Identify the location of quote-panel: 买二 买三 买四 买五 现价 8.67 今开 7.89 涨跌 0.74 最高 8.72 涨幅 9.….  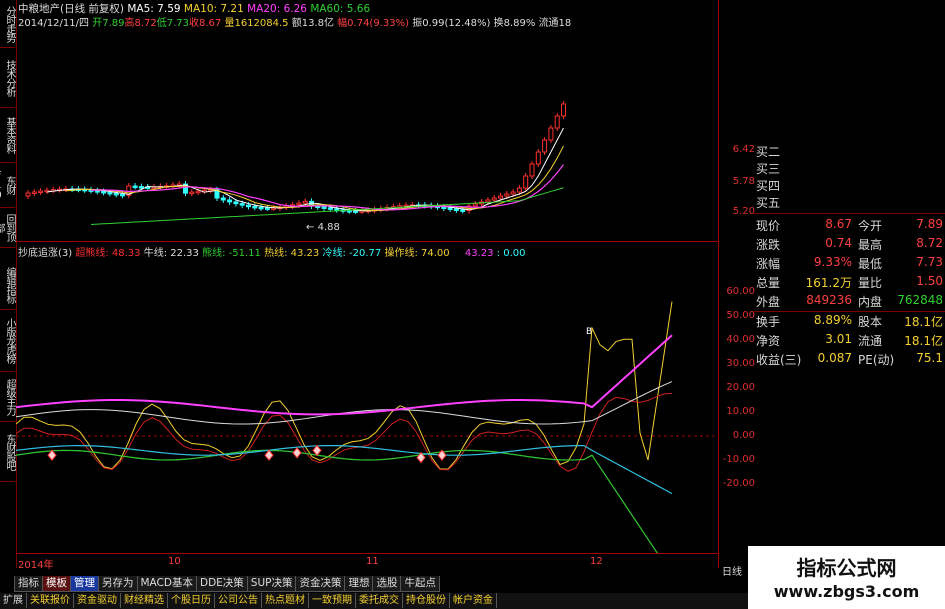
(849, 343).